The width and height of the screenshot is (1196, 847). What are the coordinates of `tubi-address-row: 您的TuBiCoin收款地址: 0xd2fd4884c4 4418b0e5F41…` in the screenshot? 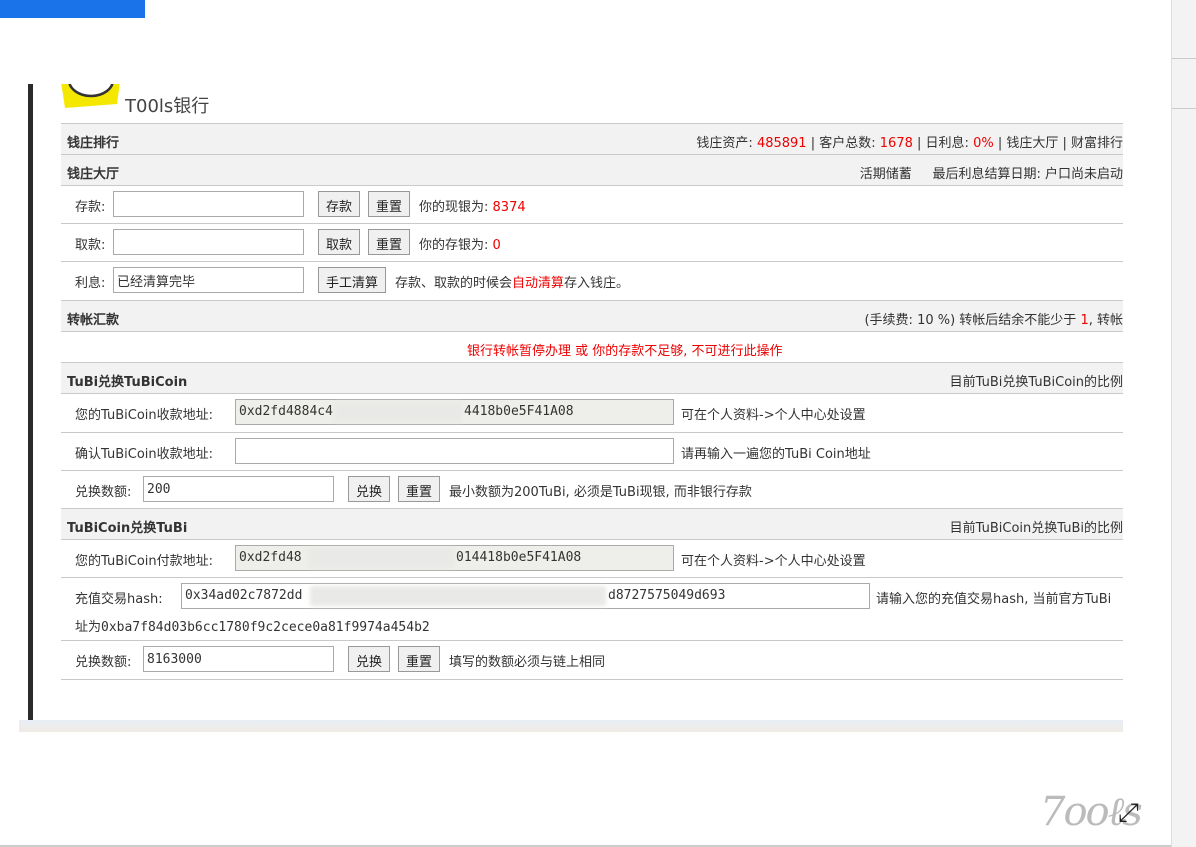 It's located at (592, 413).